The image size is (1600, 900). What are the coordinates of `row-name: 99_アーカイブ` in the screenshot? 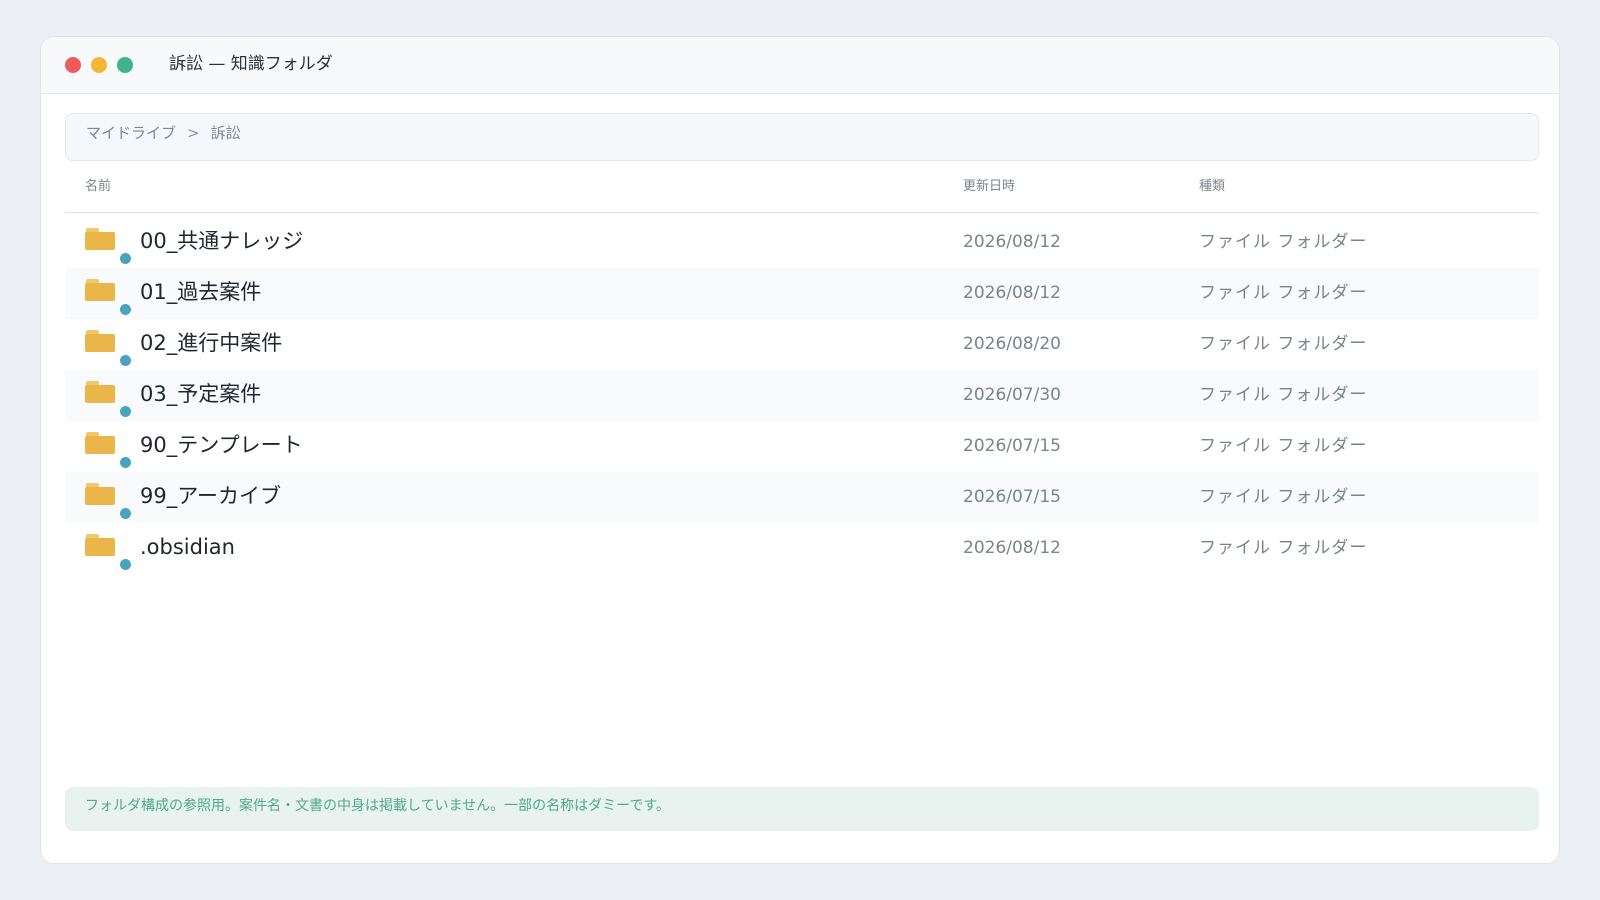 It's located at (210, 496).